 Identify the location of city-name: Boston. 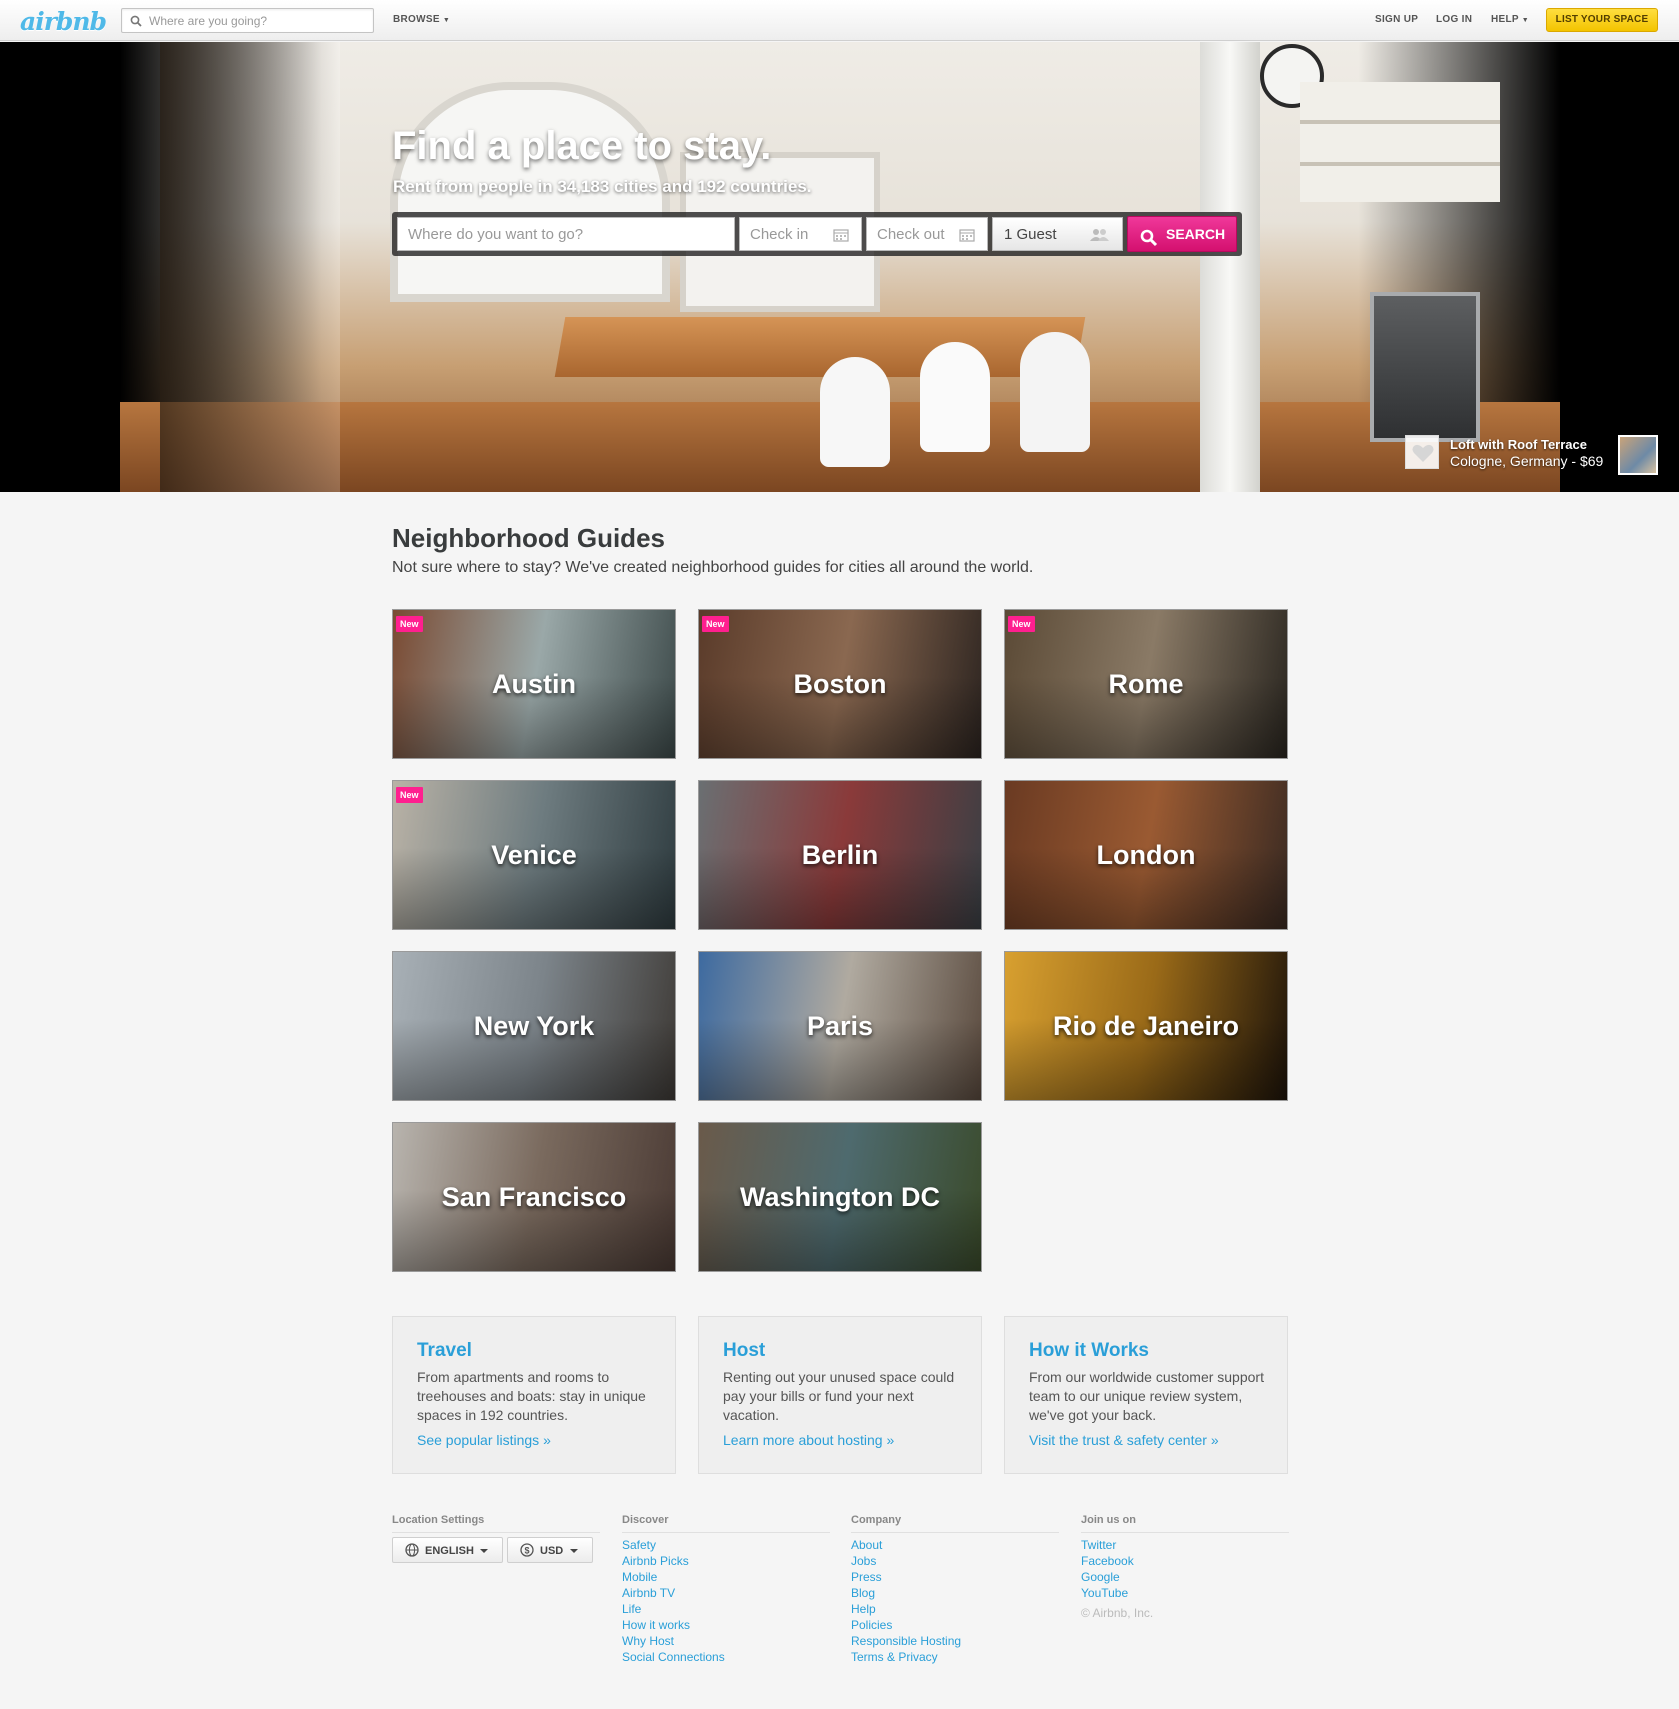
(840, 683).